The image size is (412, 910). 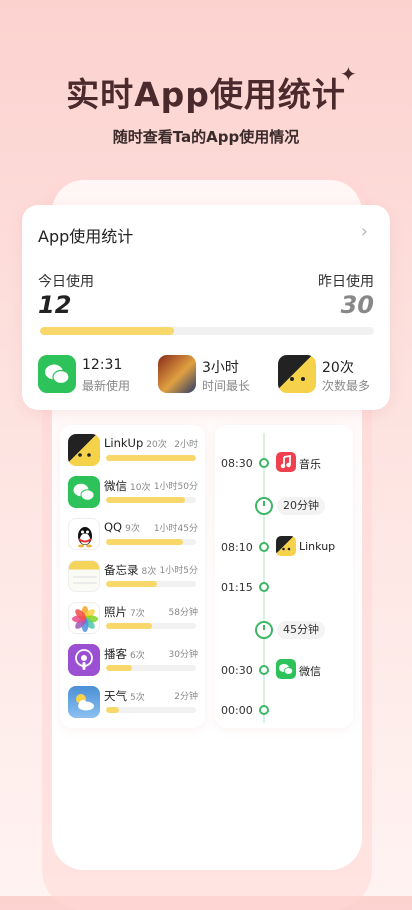 I want to click on app-duration: 58分钟, so click(x=183, y=613).